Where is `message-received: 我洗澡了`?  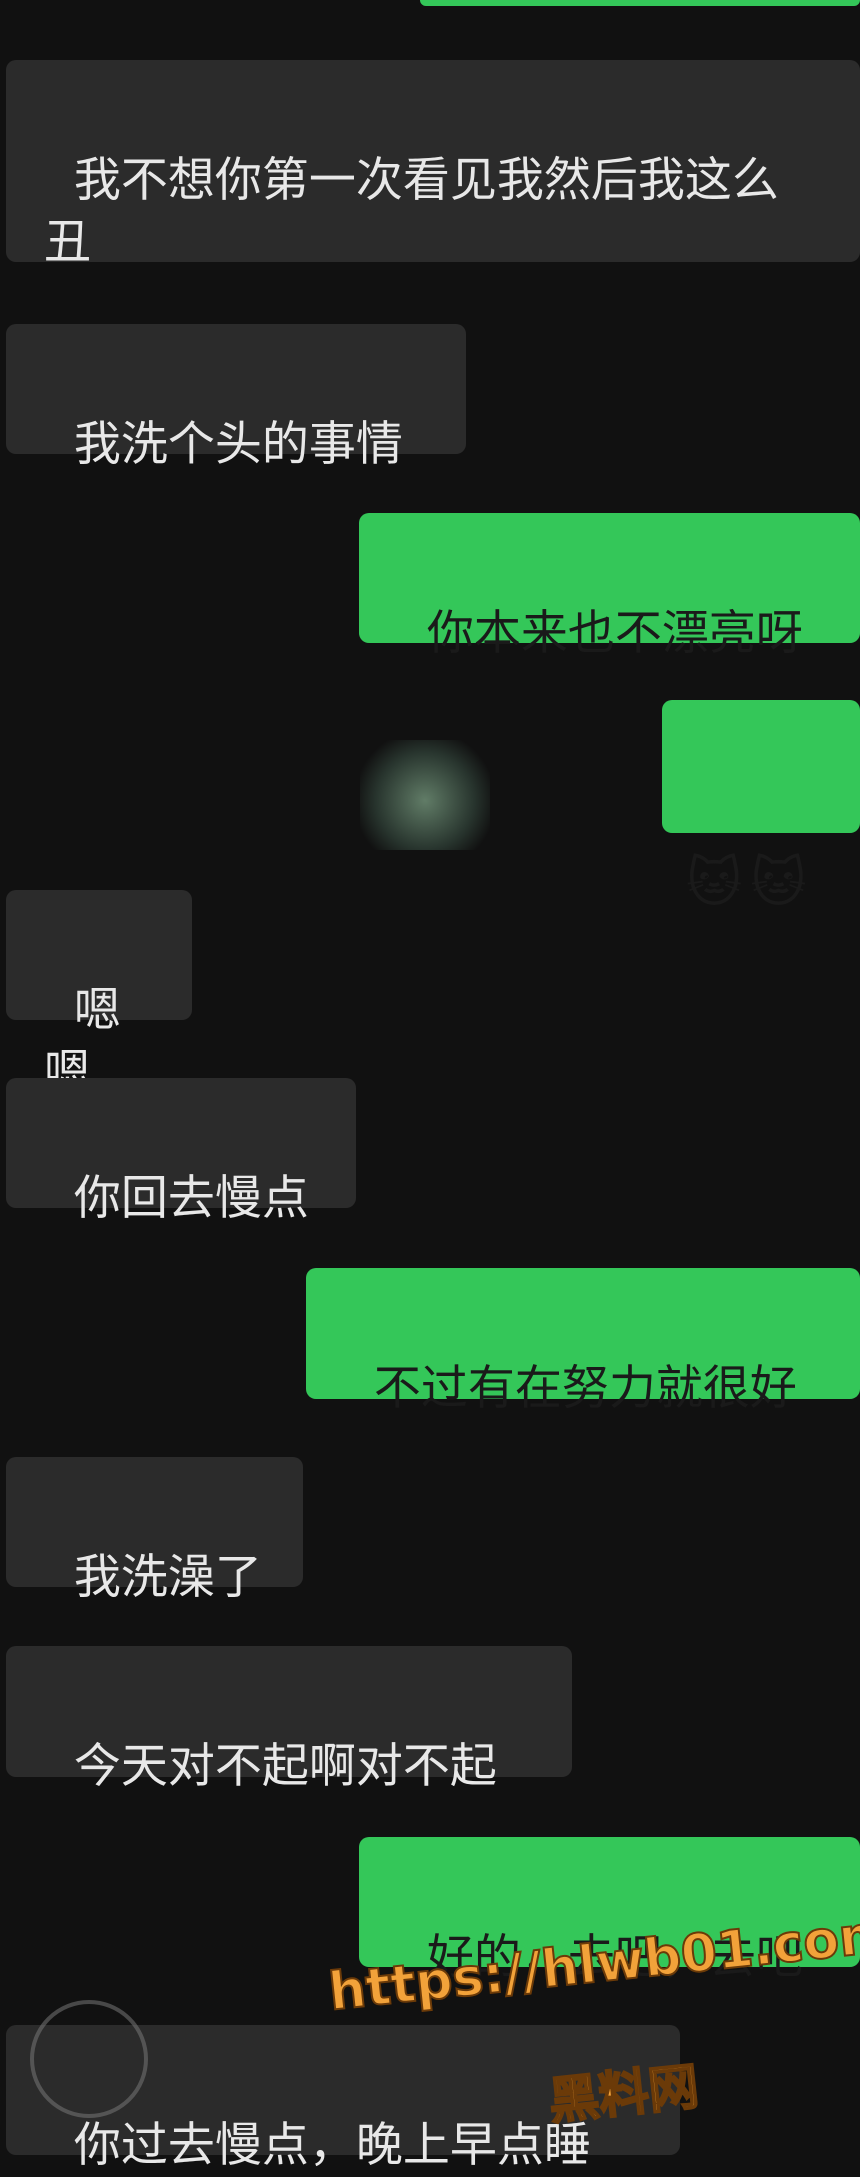
message-received: 我洗澡了 is located at coordinates (154, 1531).